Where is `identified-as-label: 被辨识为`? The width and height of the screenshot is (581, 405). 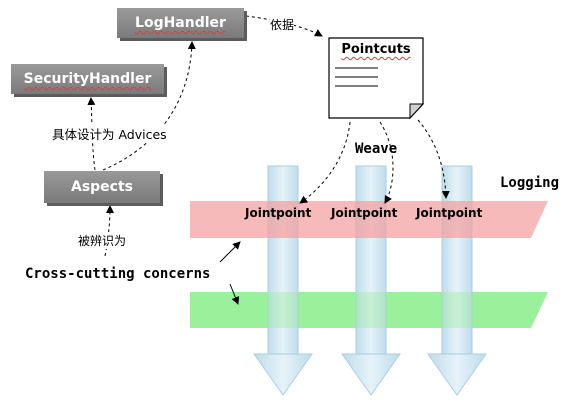
identified-as-label: 被辨识为 is located at coordinates (102, 240).